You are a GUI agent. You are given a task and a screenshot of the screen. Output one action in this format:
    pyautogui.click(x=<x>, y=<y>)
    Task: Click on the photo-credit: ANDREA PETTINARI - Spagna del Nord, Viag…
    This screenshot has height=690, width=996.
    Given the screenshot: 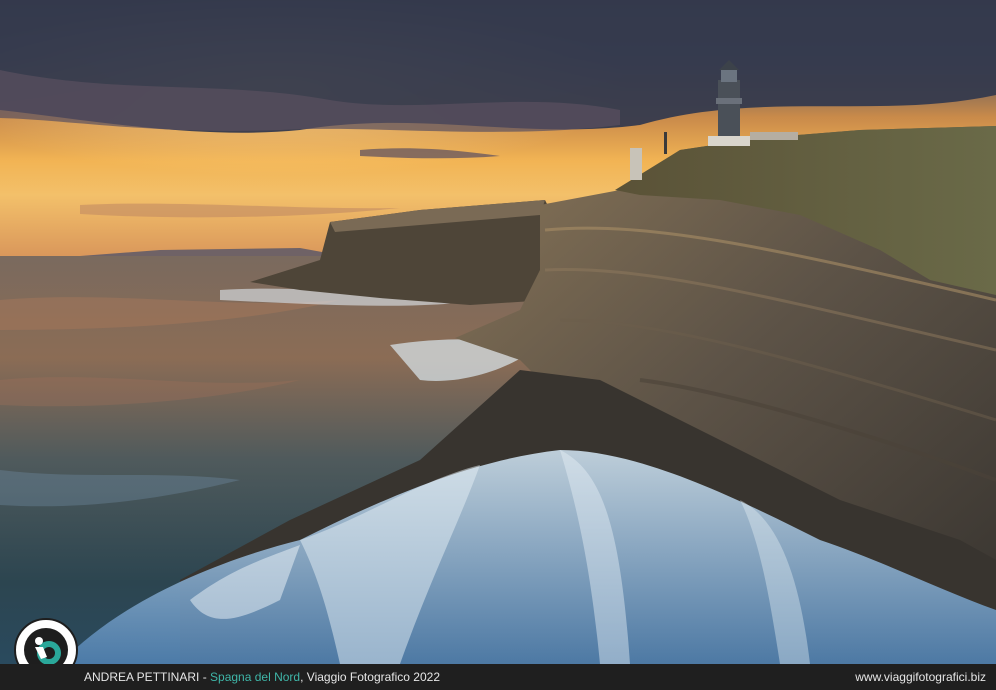 What is the action you would take?
    pyautogui.click(x=262, y=677)
    